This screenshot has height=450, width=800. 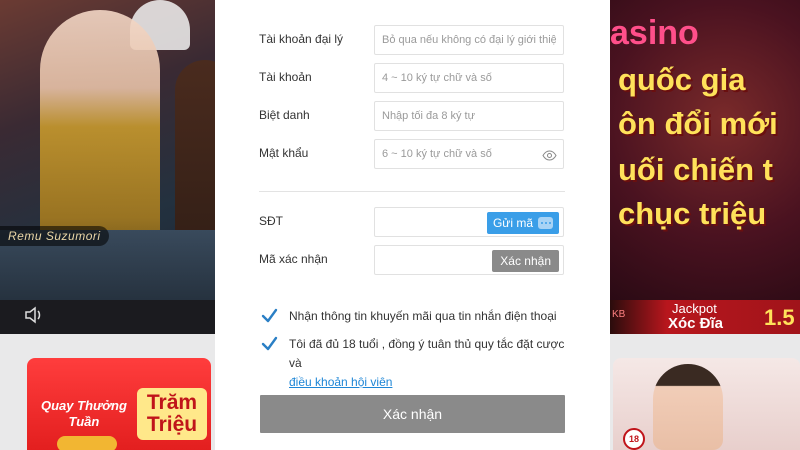 I want to click on account-row: Tài khoản, so click(x=412, y=78).